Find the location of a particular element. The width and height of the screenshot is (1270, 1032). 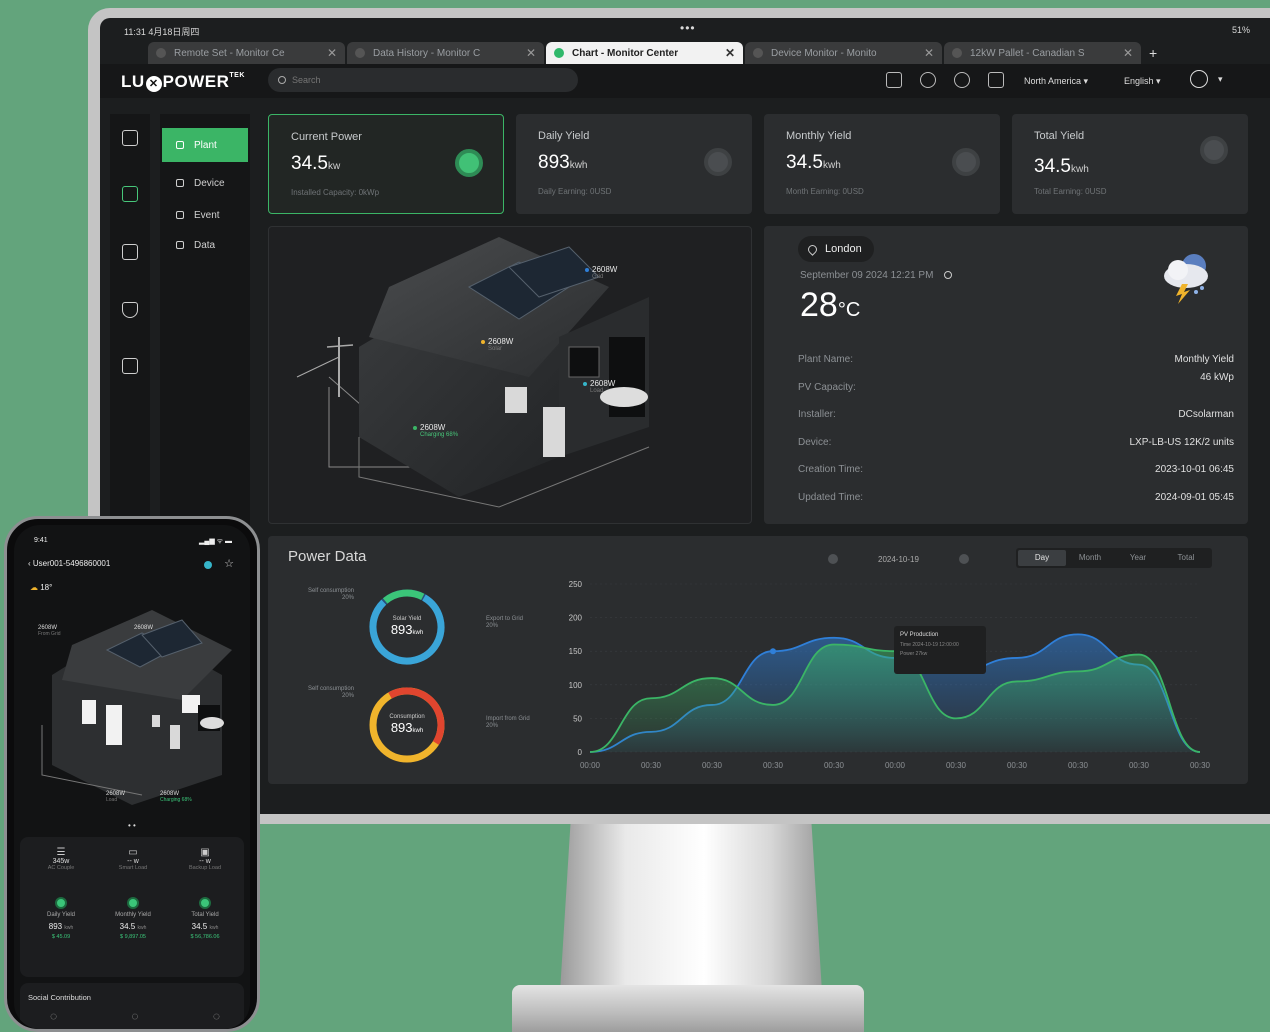

yield-unit: kwh is located at coordinates (214, 928).